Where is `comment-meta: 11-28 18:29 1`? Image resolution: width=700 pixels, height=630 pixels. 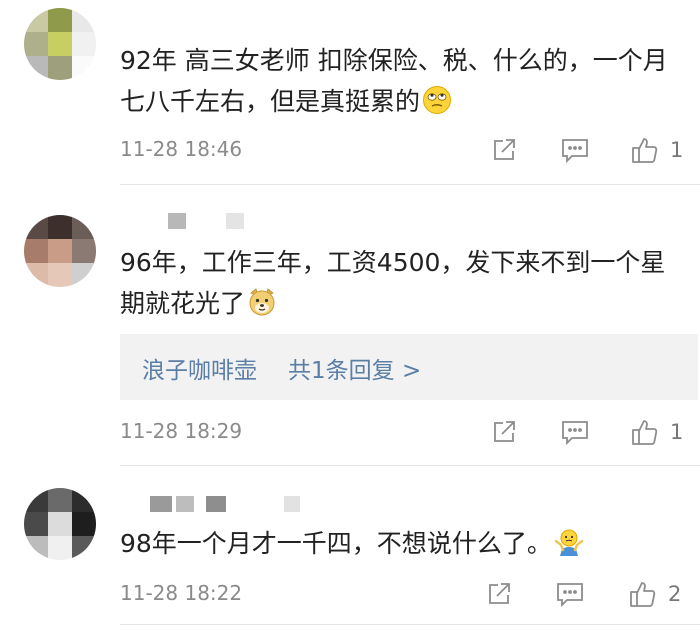 comment-meta: 11-28 18:29 1 is located at coordinates (405, 432).